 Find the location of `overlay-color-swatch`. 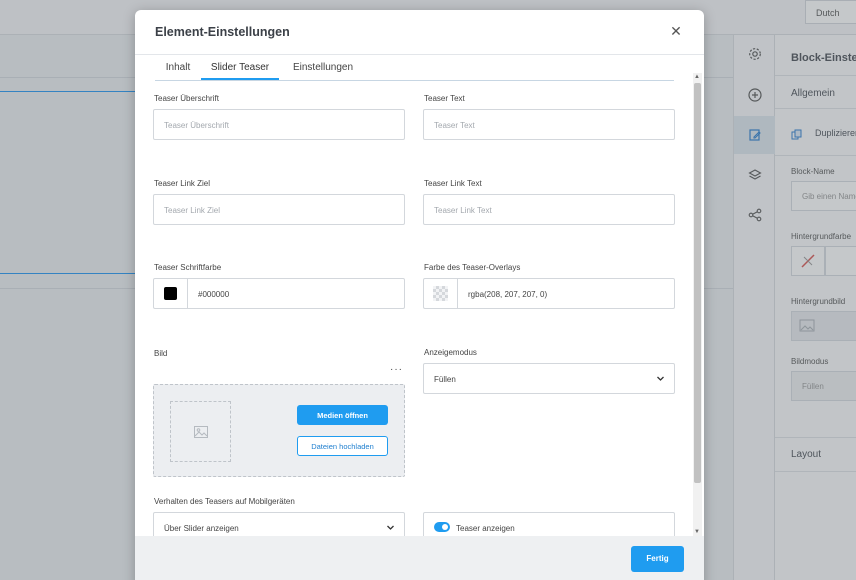

overlay-color-swatch is located at coordinates (441, 293).